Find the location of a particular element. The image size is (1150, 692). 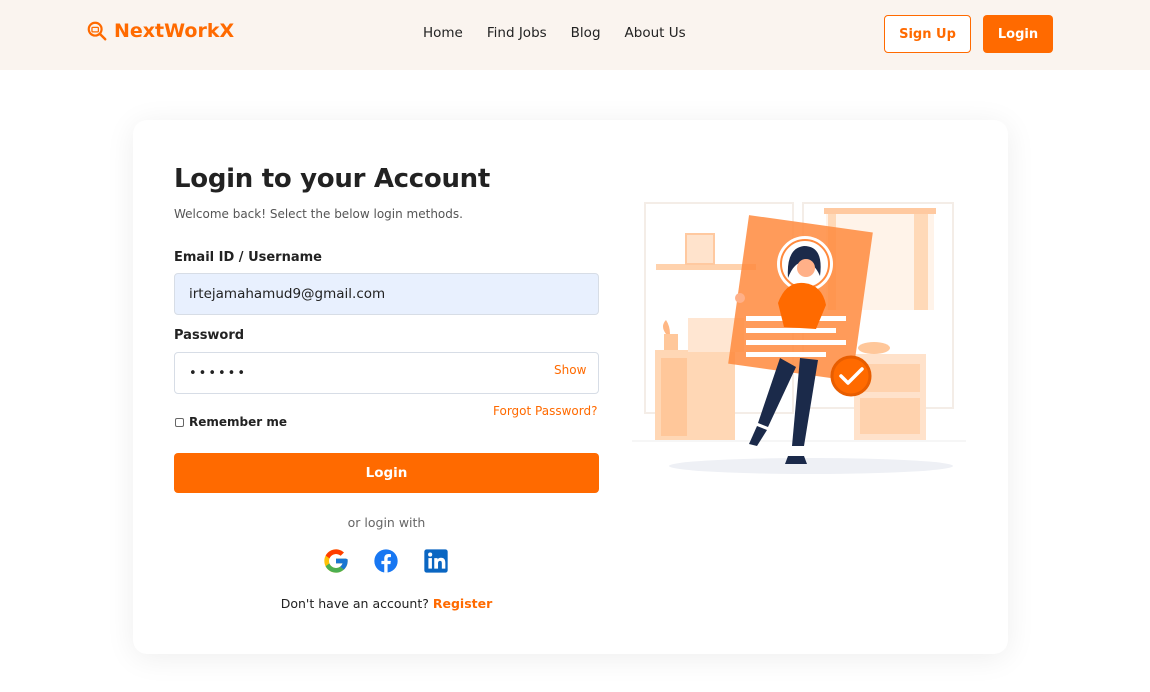

nav-login-button: Login is located at coordinates (1018, 34).